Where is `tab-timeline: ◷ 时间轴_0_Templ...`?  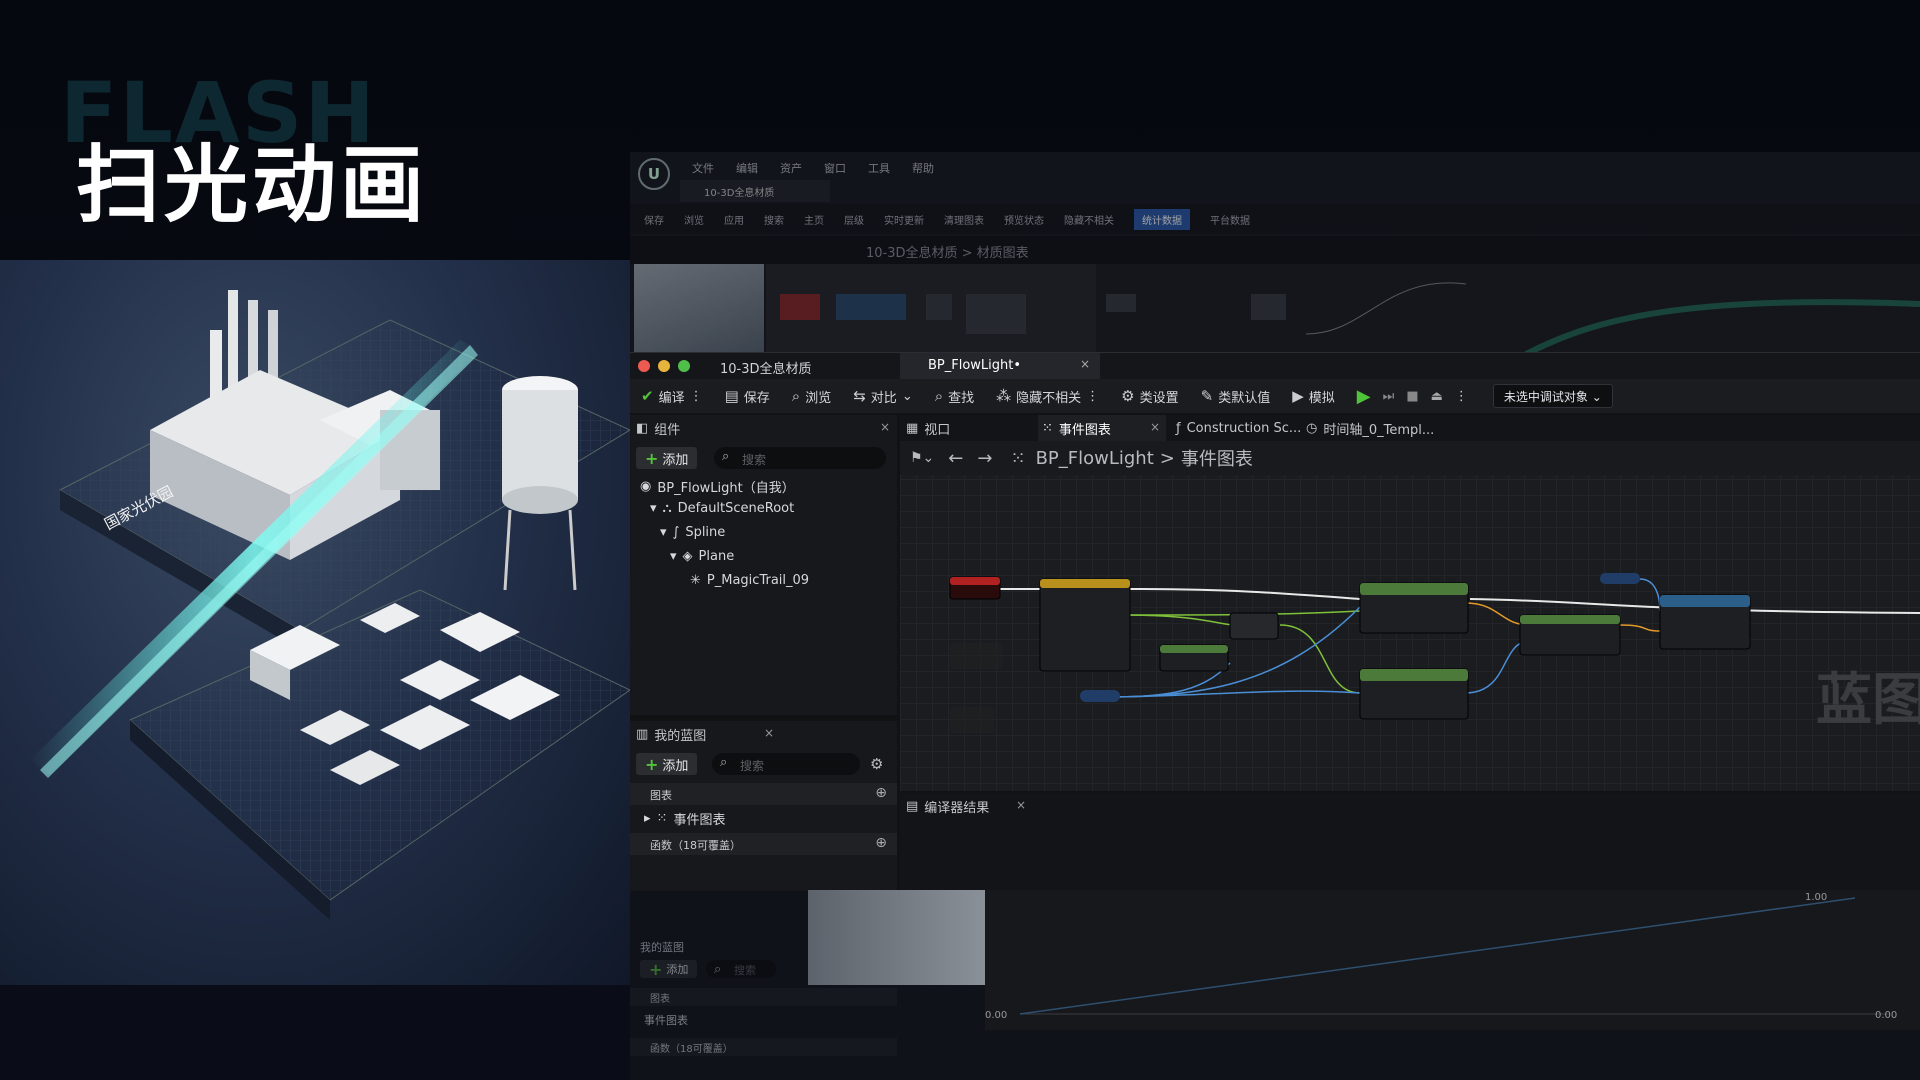 tab-timeline: ◷ 时间轴_0_Templ... is located at coordinates (1370, 428).